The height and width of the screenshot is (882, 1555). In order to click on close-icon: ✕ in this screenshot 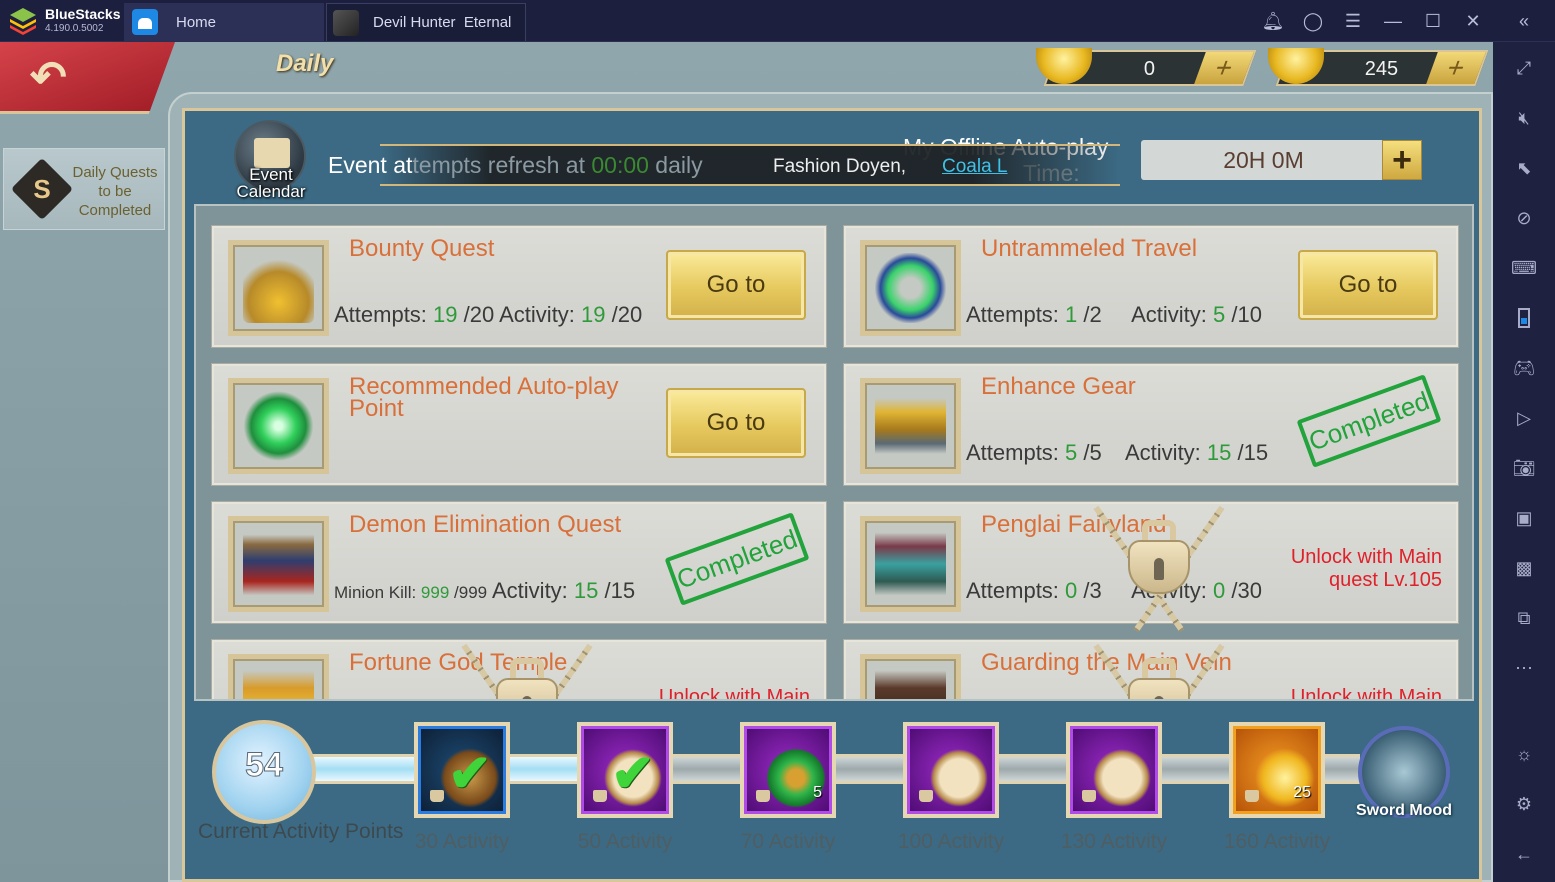, I will do `click(1473, 21)`.